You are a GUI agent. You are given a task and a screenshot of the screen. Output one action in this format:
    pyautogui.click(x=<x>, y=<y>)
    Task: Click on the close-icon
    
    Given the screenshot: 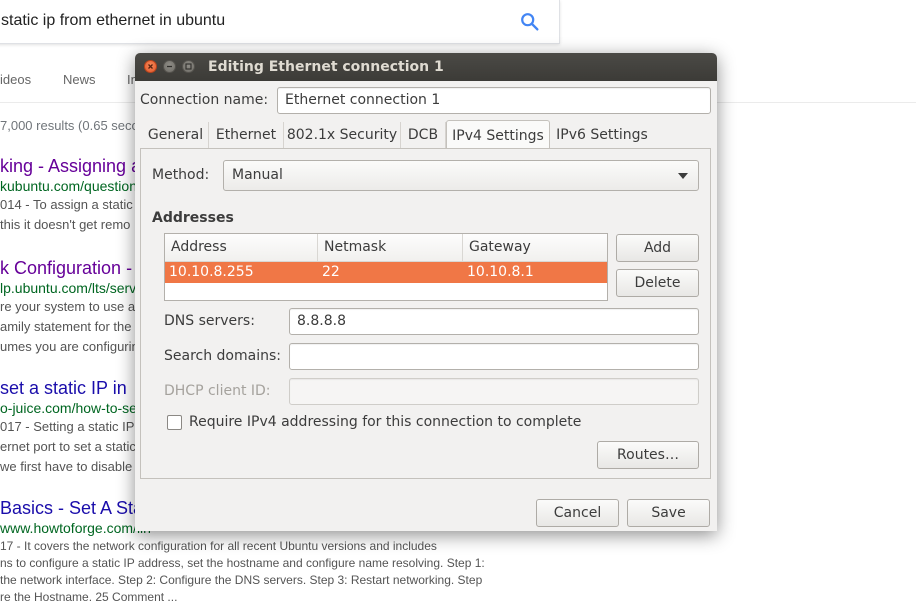 What is the action you would take?
    pyautogui.click(x=150, y=66)
    